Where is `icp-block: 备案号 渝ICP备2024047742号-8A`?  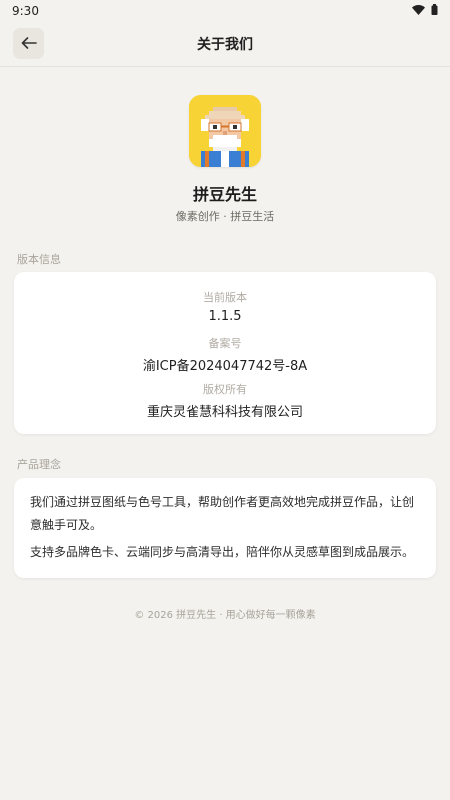
icp-block: 备案号 渝ICP备2024047742号-8A is located at coordinates (225, 354).